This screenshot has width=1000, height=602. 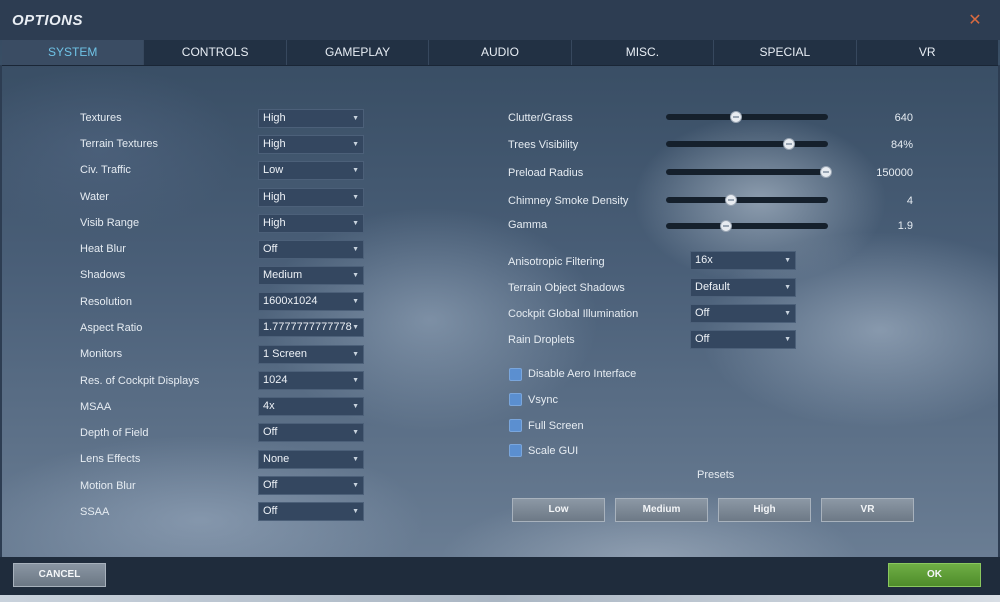 What do you see at coordinates (273, 170) in the screenshot?
I see `dropdown-value: Low` at bounding box center [273, 170].